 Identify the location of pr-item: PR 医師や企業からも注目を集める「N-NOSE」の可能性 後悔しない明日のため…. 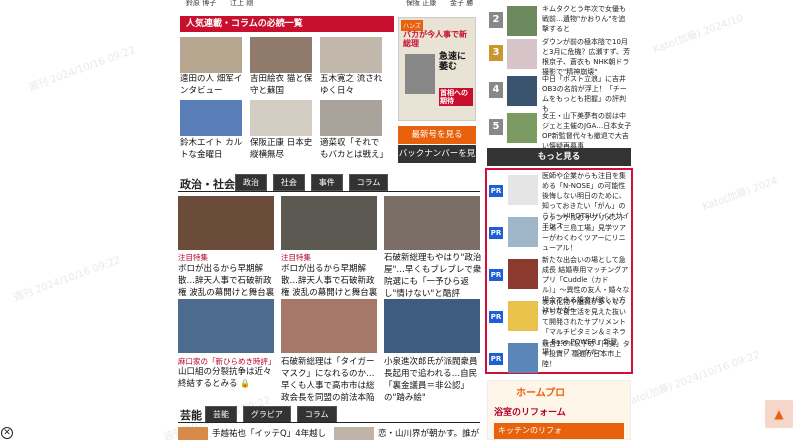
(559, 200).